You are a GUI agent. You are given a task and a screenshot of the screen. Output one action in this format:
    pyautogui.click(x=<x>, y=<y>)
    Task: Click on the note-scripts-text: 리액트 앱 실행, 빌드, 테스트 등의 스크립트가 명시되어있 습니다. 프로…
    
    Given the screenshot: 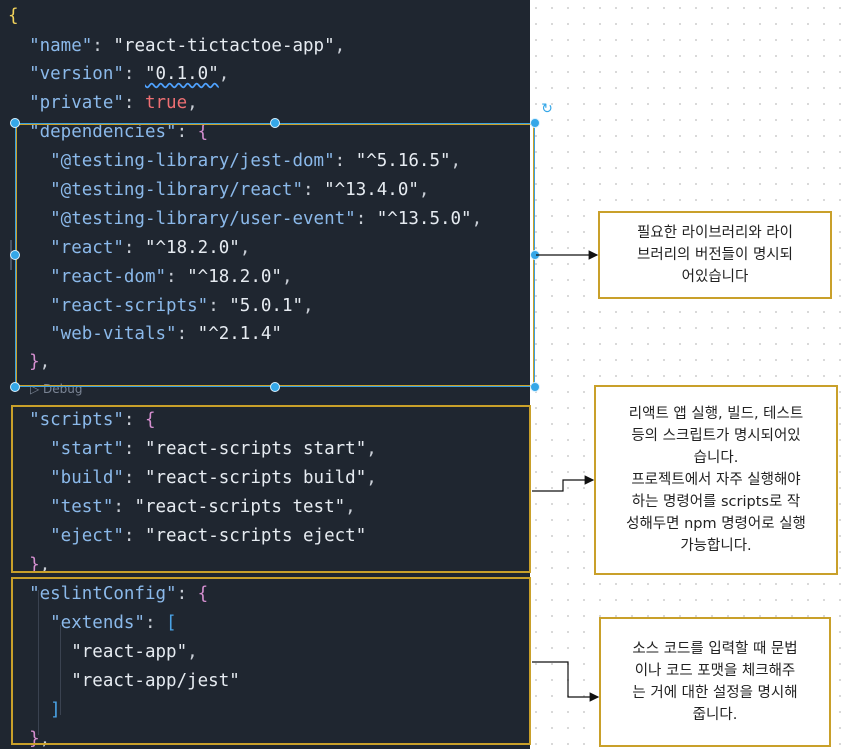 What is the action you would take?
    pyautogui.click(x=716, y=480)
    